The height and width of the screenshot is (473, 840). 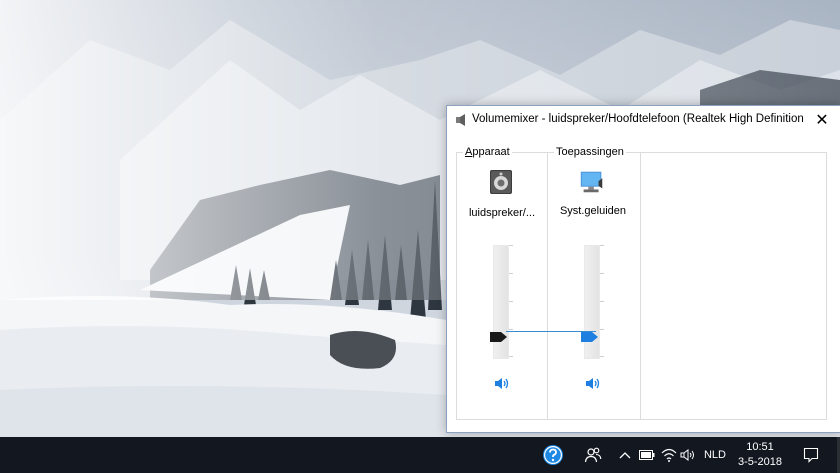 What do you see at coordinates (420, 455) in the screenshot?
I see `taskbar: NLD 10:51 3-5-2018` at bounding box center [420, 455].